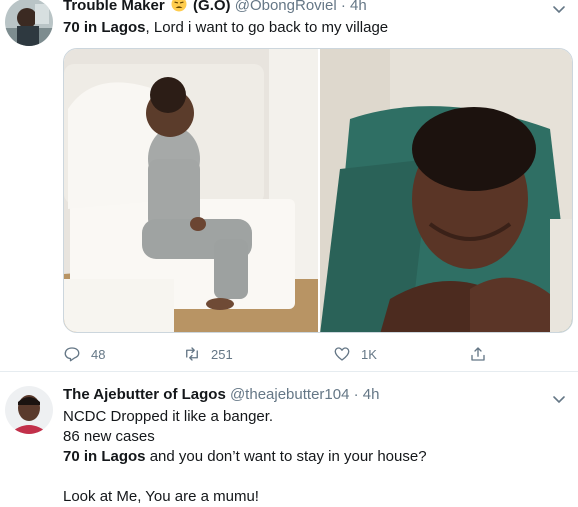  Describe the element at coordinates (98, 354) in the screenshot. I see `reply-count: 48` at that location.